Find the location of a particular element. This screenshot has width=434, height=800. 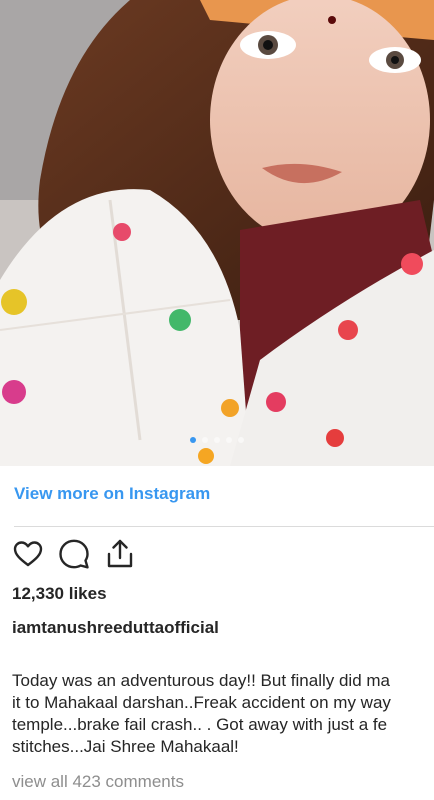

heart-icon is located at coordinates (28, 554).